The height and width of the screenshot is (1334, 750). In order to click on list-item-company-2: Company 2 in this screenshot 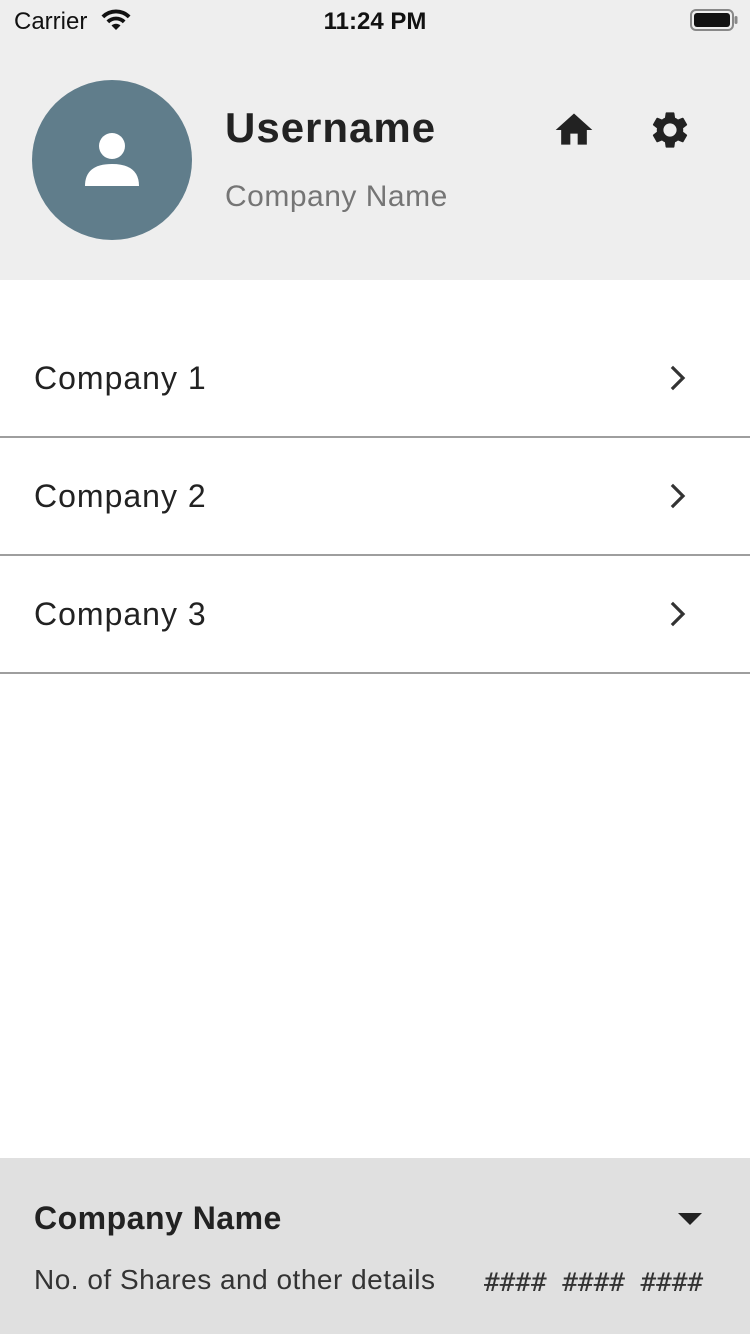, I will do `click(375, 497)`.